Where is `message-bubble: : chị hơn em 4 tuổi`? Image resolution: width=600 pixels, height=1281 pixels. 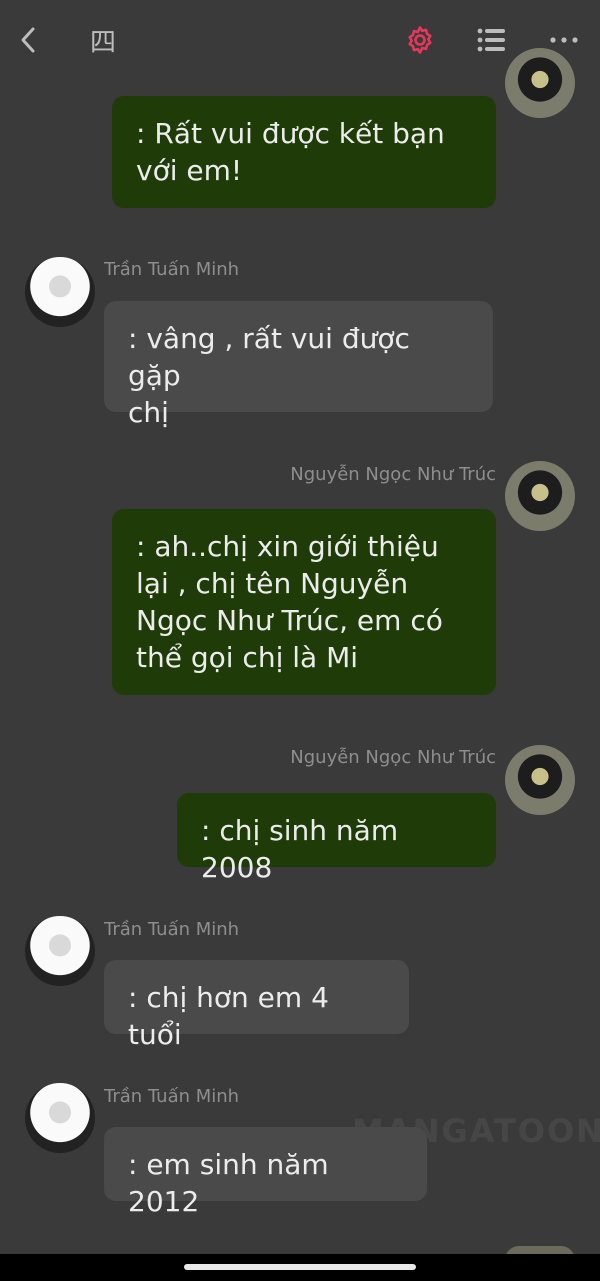 message-bubble: : chị hơn em 4 tuổi is located at coordinates (256, 1005).